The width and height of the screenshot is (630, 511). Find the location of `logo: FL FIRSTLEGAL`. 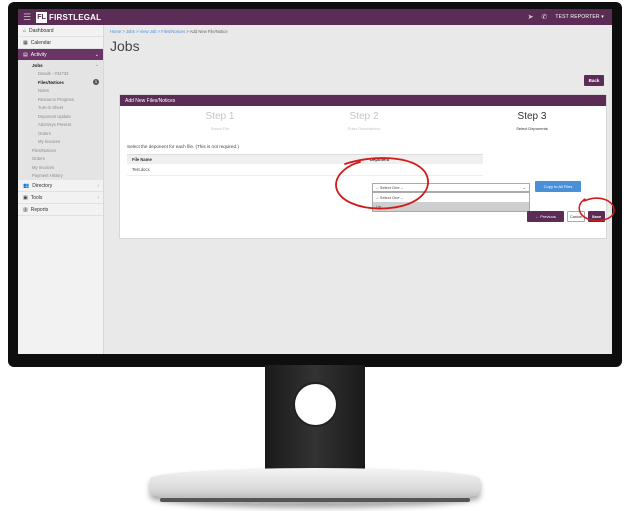

logo: FL FIRSTLEGAL is located at coordinates (69, 17).